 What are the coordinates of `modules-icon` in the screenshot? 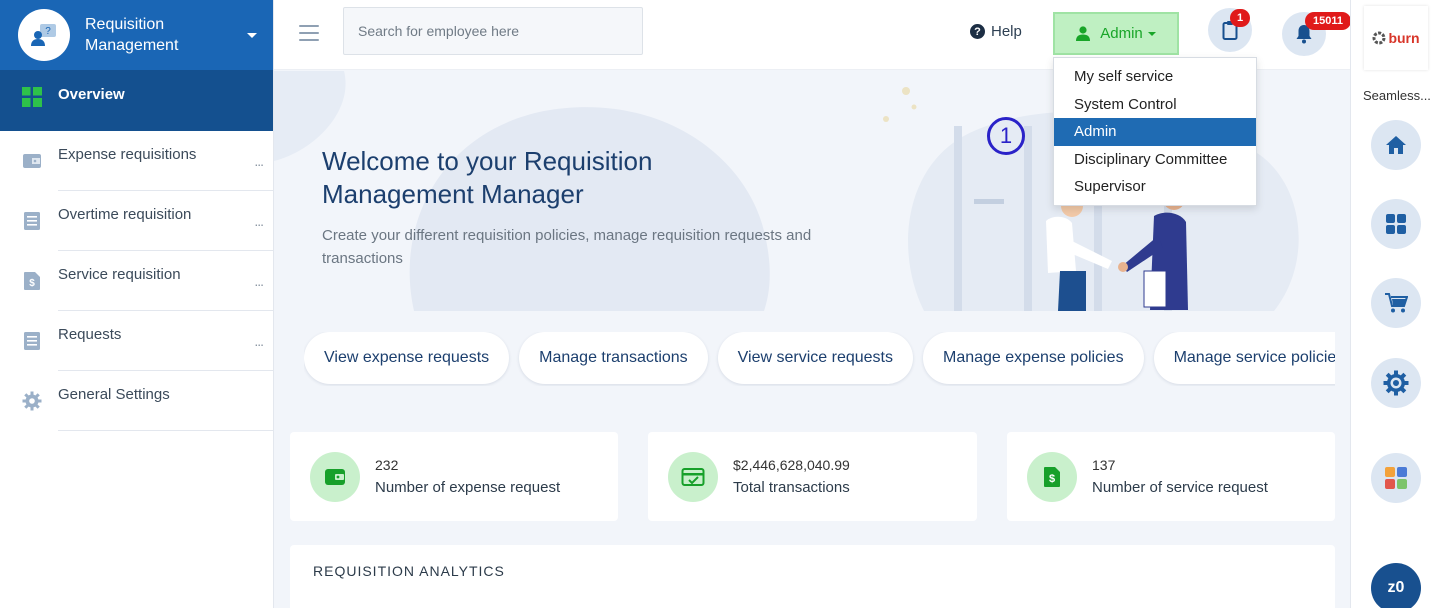 It's located at (1396, 478).